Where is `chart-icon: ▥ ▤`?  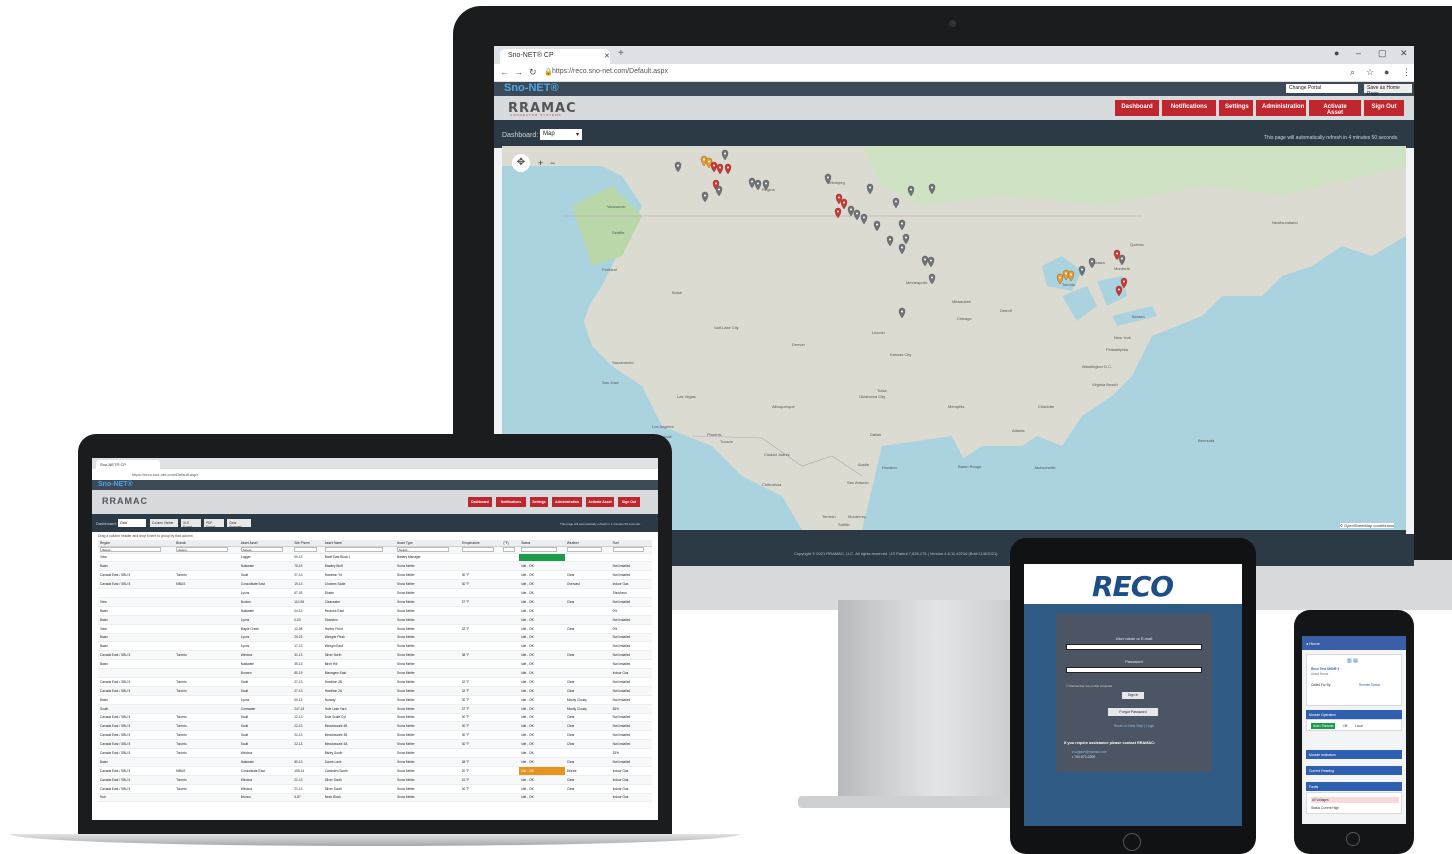 chart-icon: ▥ ▤ is located at coordinates (1352, 661).